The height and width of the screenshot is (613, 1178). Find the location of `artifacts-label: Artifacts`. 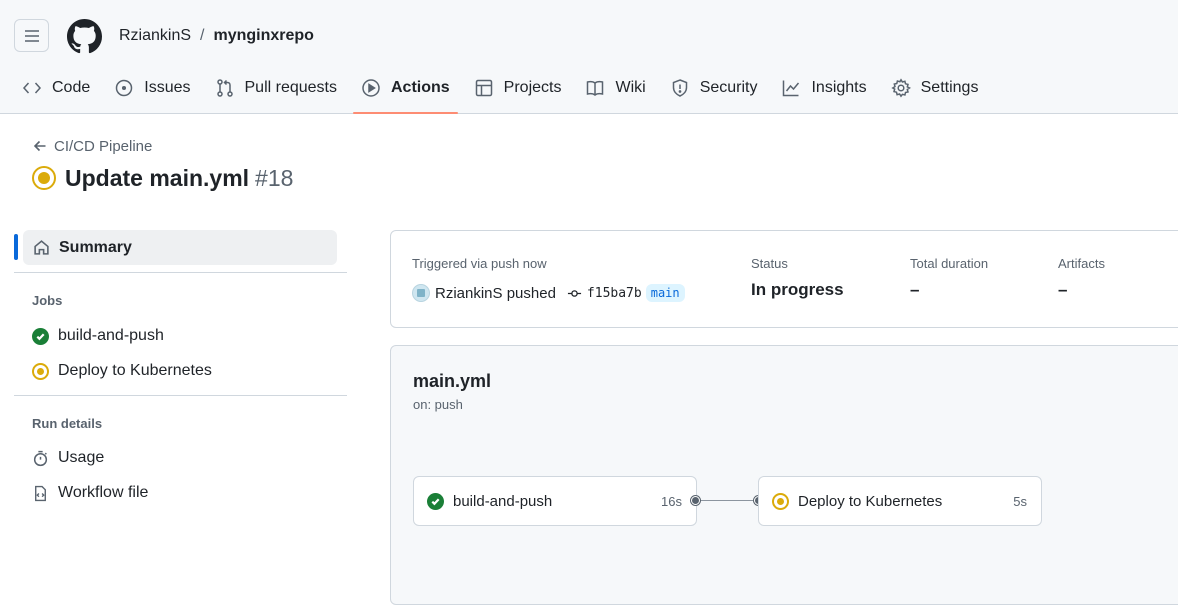

artifacts-label: Artifacts is located at coordinates (1081, 263).